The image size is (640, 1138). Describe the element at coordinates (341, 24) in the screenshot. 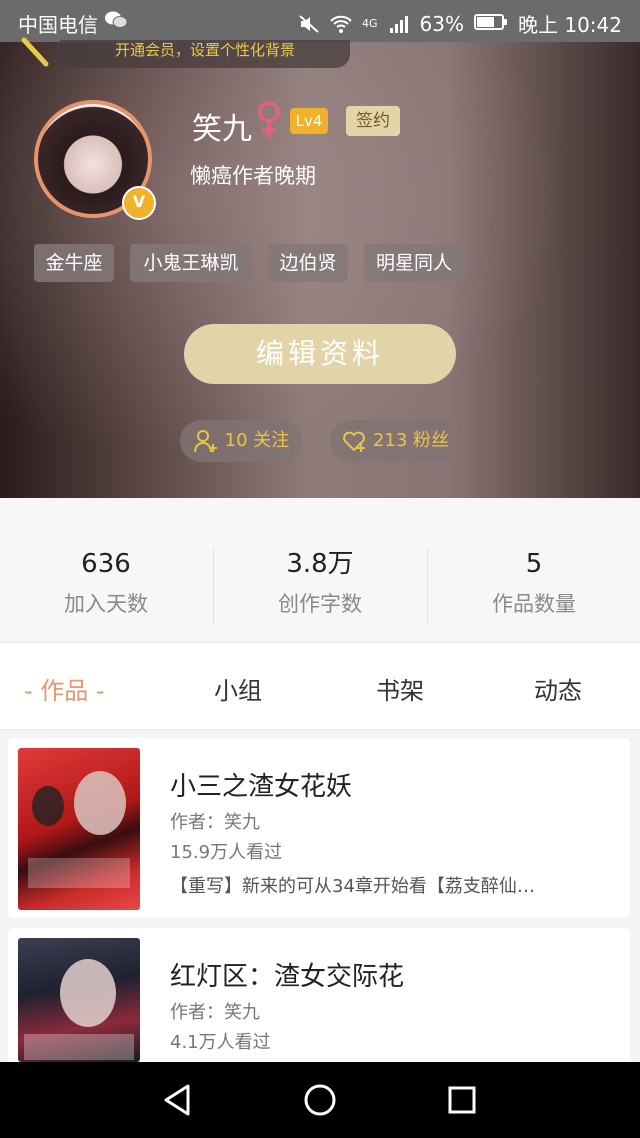

I see `wifi-icon` at that location.